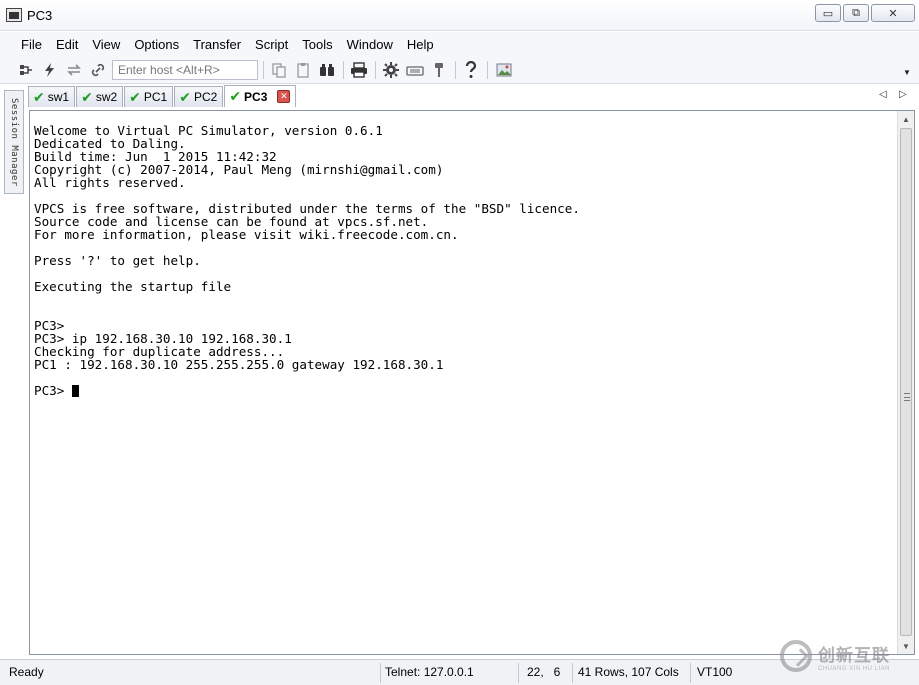 The height and width of the screenshot is (685, 919). Describe the element at coordinates (415, 70) in the screenshot. I see `keymap-icon` at that location.